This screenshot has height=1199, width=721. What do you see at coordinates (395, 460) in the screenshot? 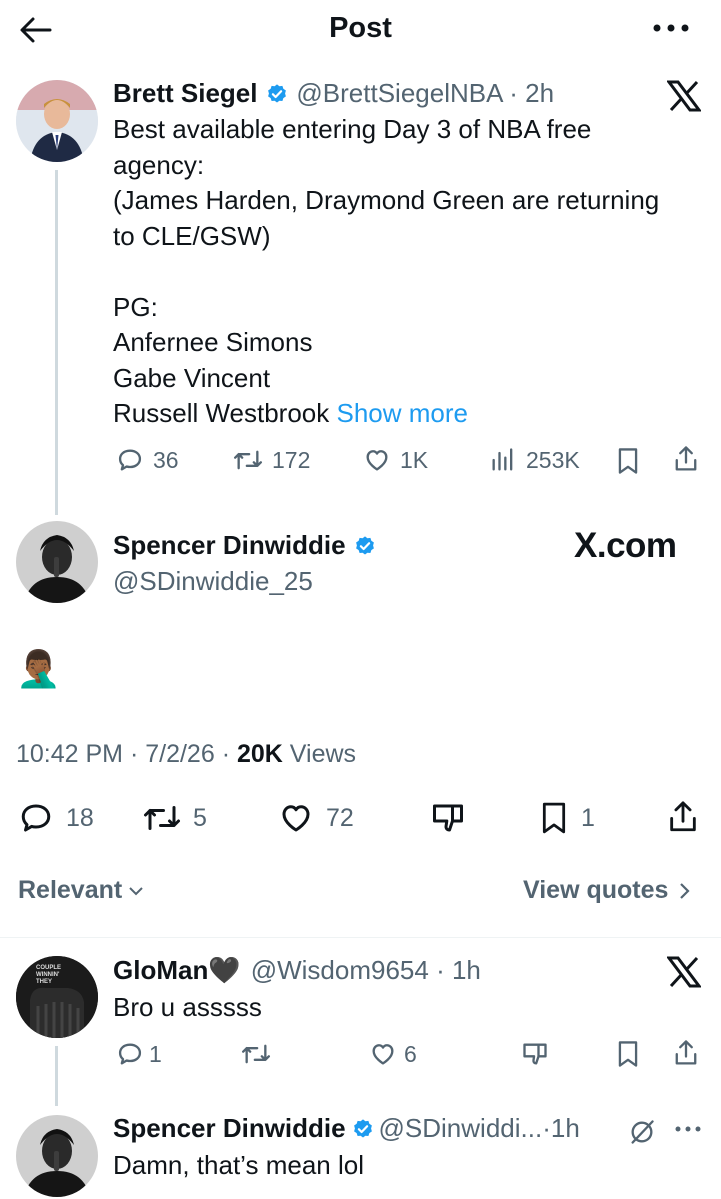
I see `like-button: 1K` at bounding box center [395, 460].